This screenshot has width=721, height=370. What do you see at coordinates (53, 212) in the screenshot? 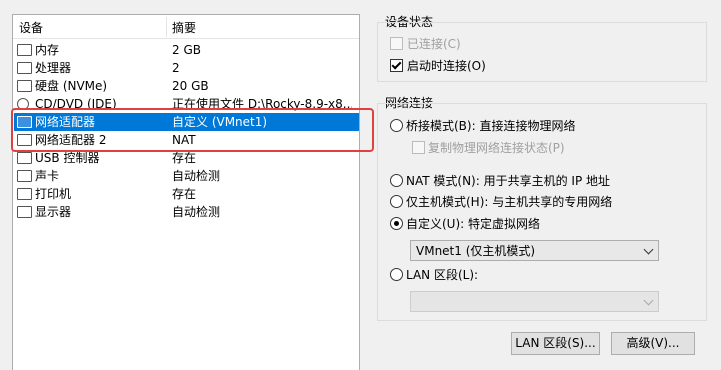
I see `device-name: 显示器` at bounding box center [53, 212].